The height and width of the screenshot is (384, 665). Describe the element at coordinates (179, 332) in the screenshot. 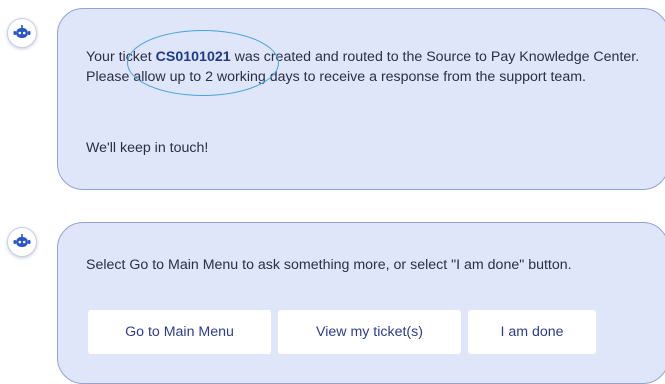

I see `go-to-main-menu-button: Go to Main Menu` at that location.